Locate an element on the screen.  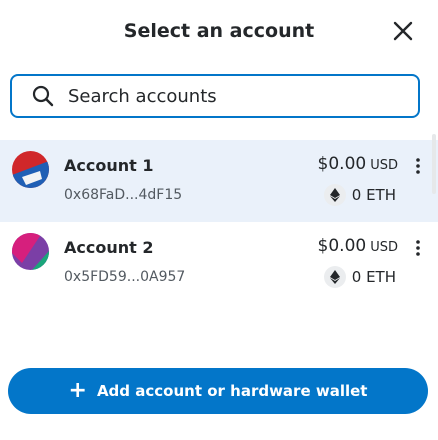
add-account-label: Add account or hardware wallet is located at coordinates (232, 391).